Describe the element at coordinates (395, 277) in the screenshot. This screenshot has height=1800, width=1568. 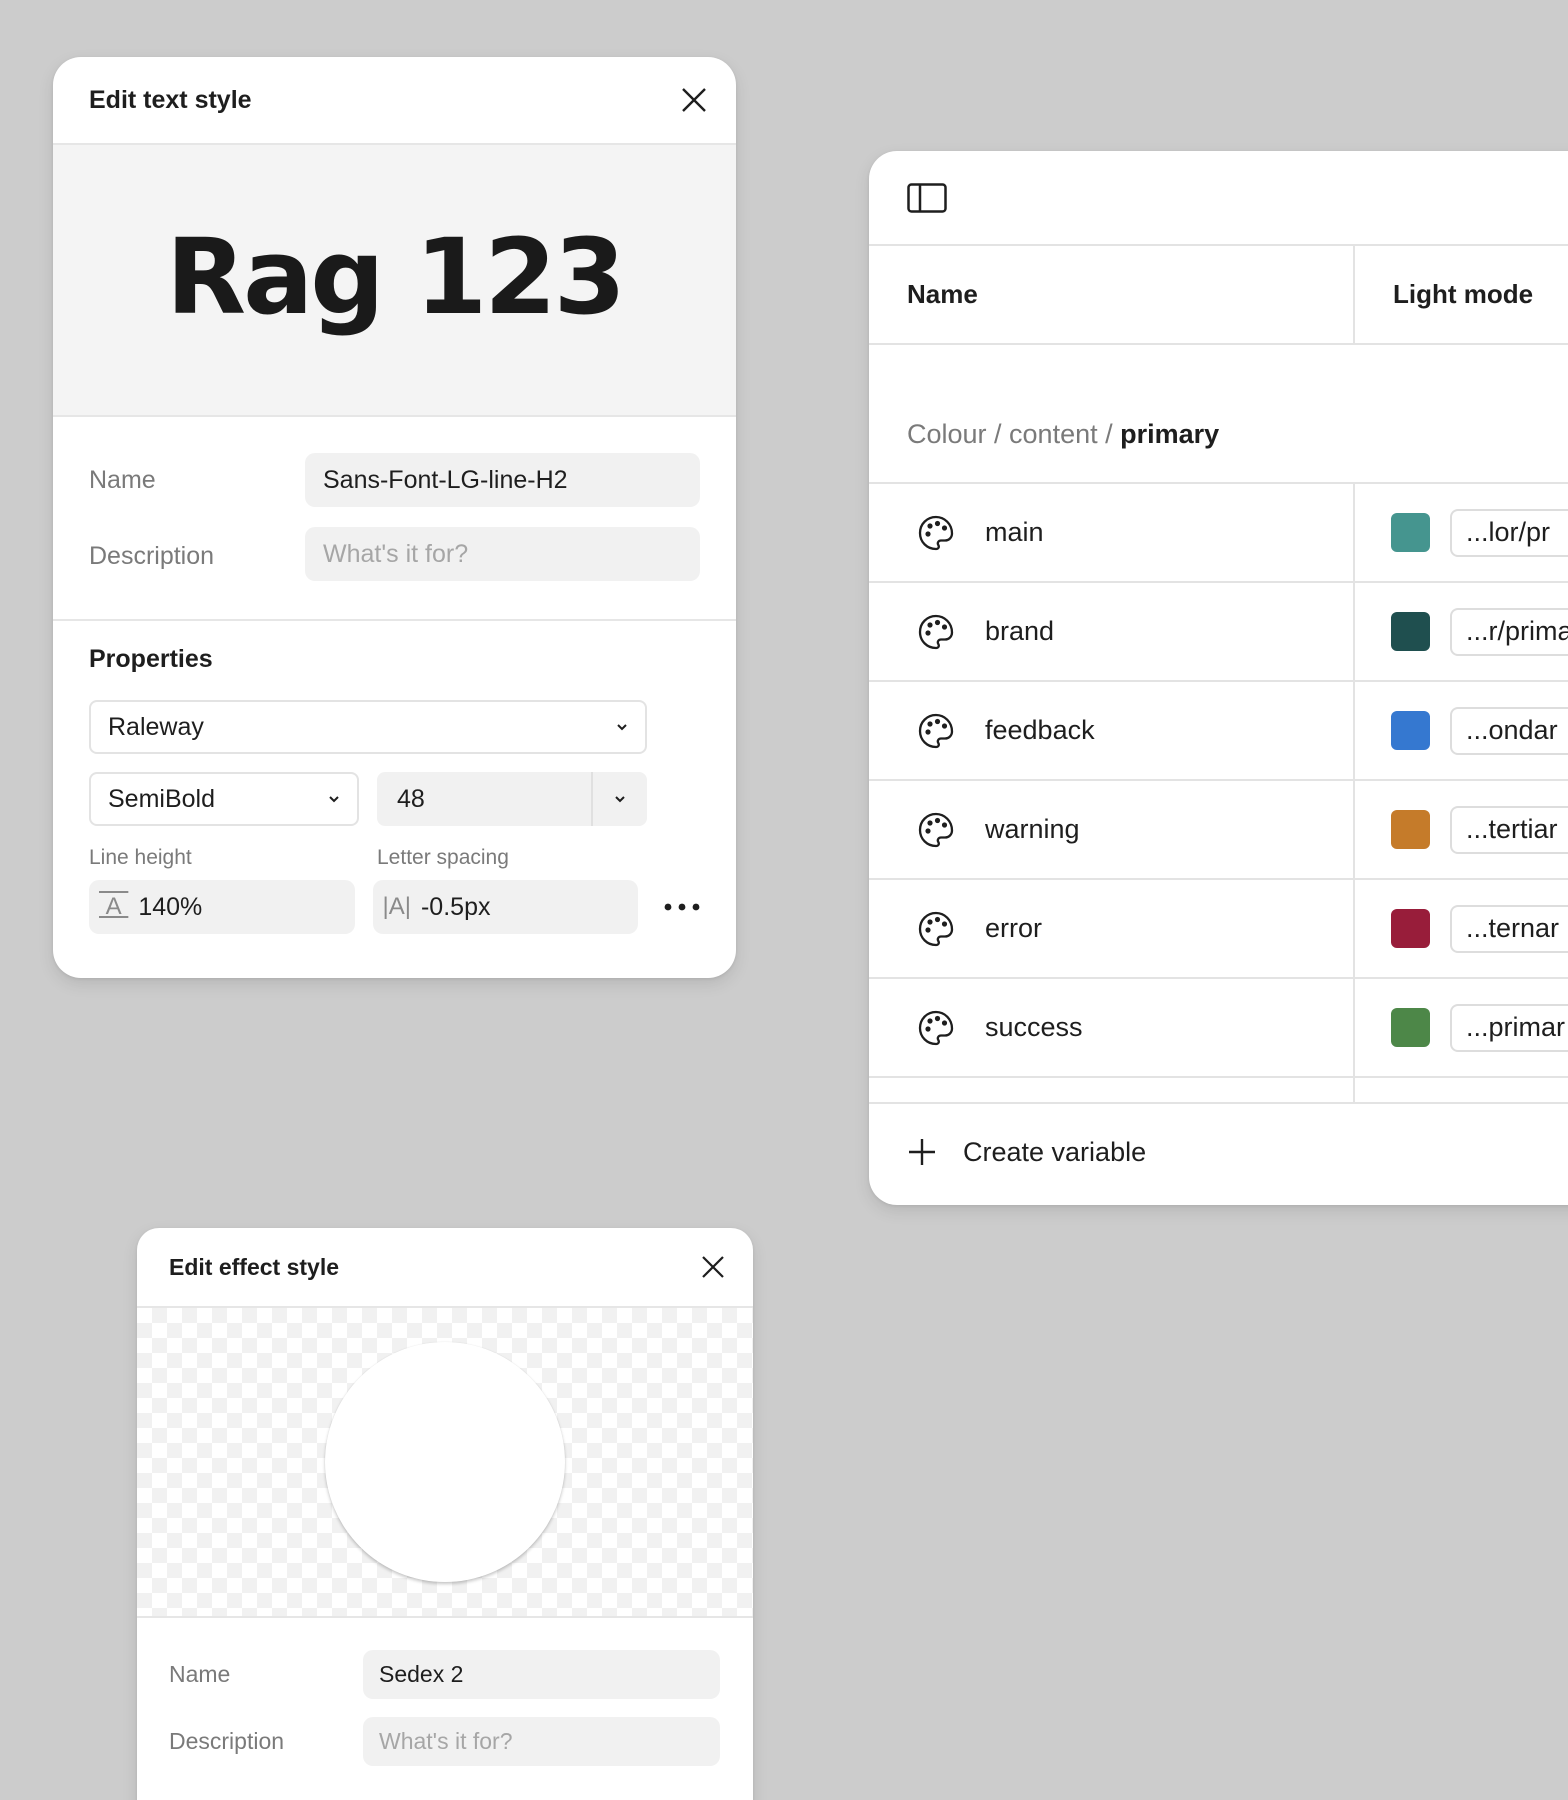
I see `preview-text: Rag 123` at that location.